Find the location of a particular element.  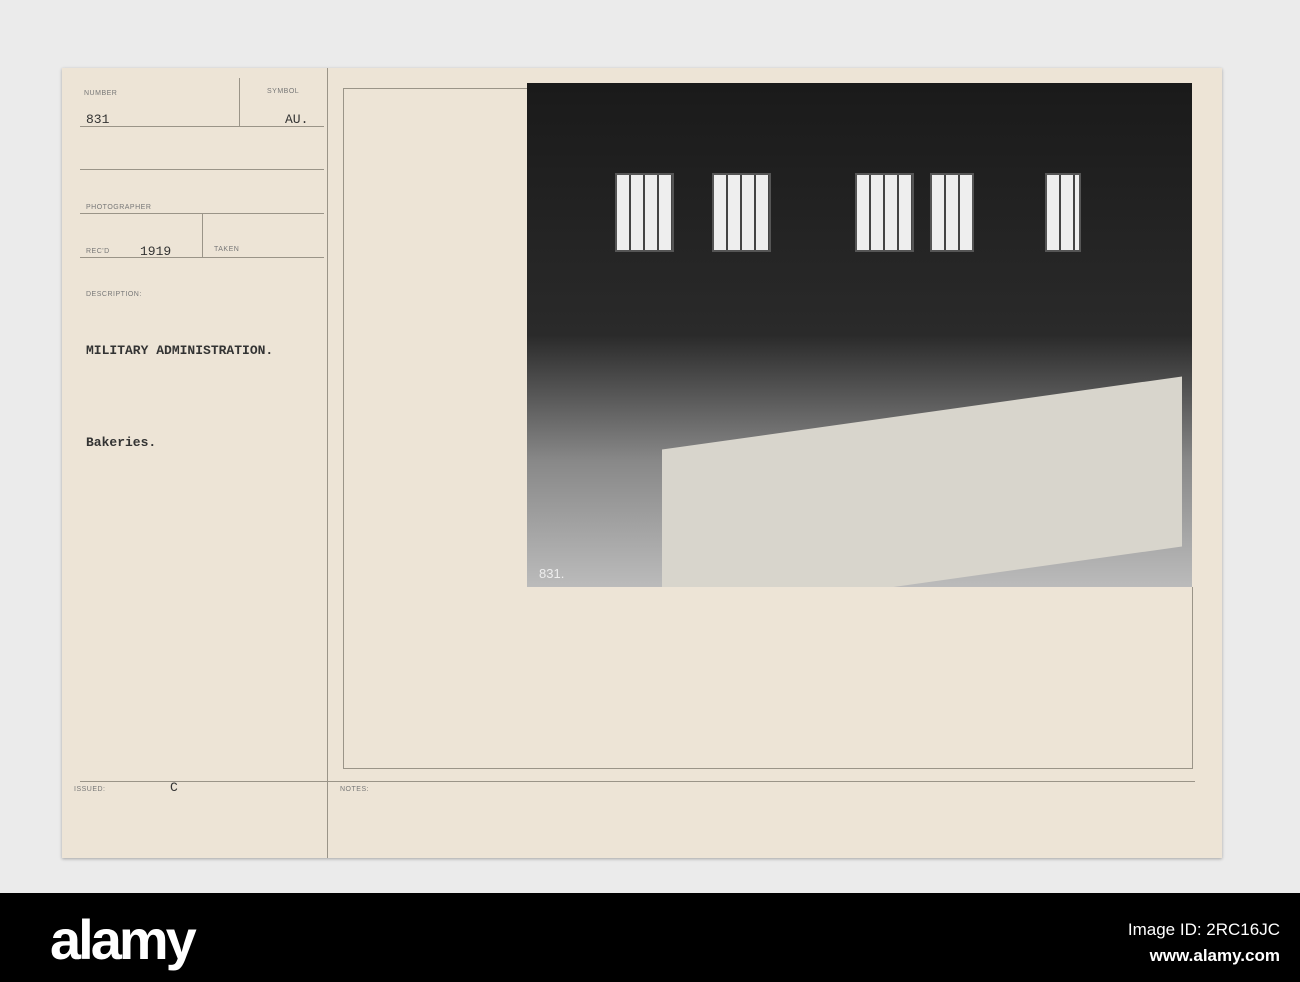

symbol-value: AU. is located at coordinates (297, 119).